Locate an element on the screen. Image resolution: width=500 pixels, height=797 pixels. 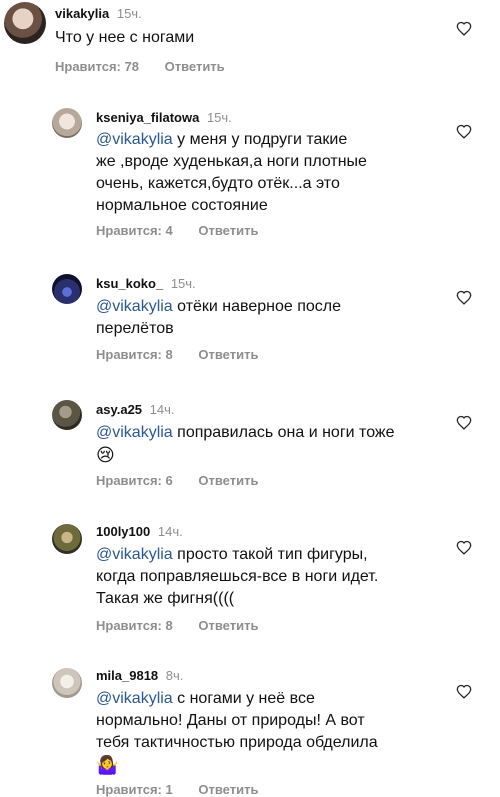
username: 100ly100 is located at coordinates (123, 531).